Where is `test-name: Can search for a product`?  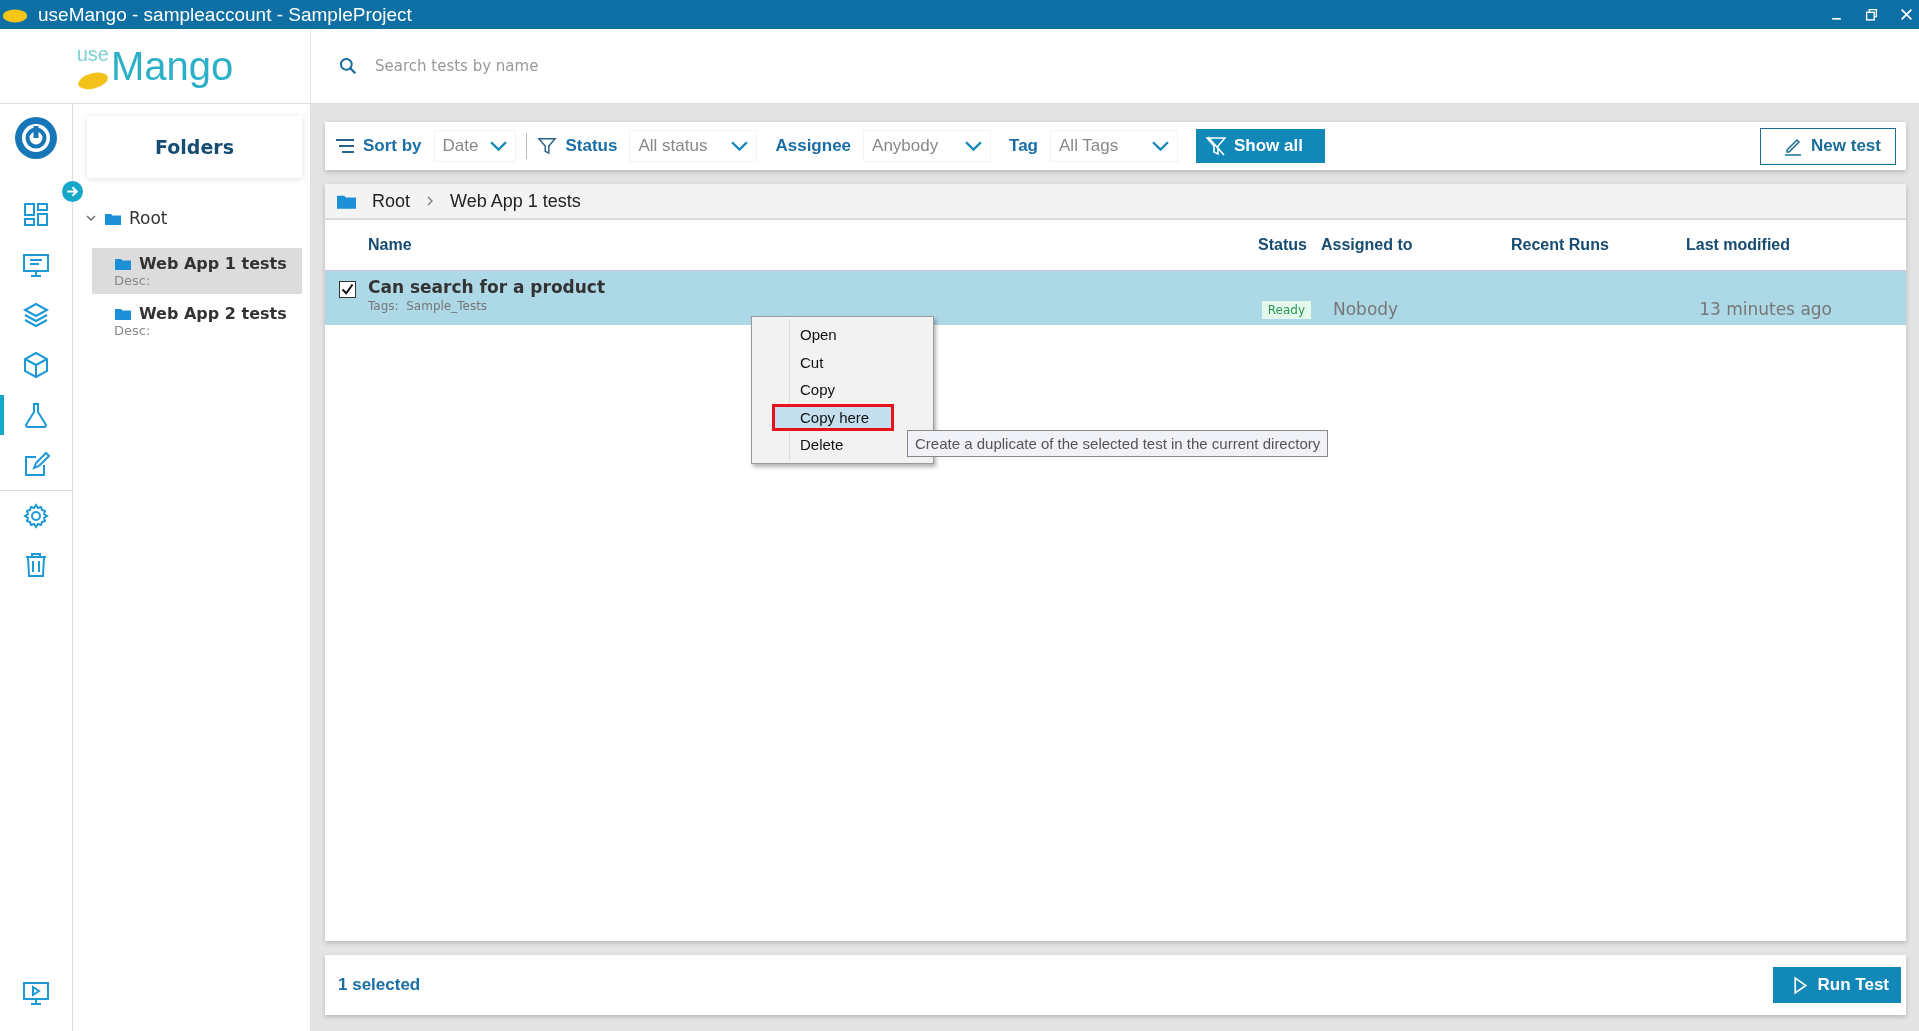 test-name: Can search for a product is located at coordinates (487, 287).